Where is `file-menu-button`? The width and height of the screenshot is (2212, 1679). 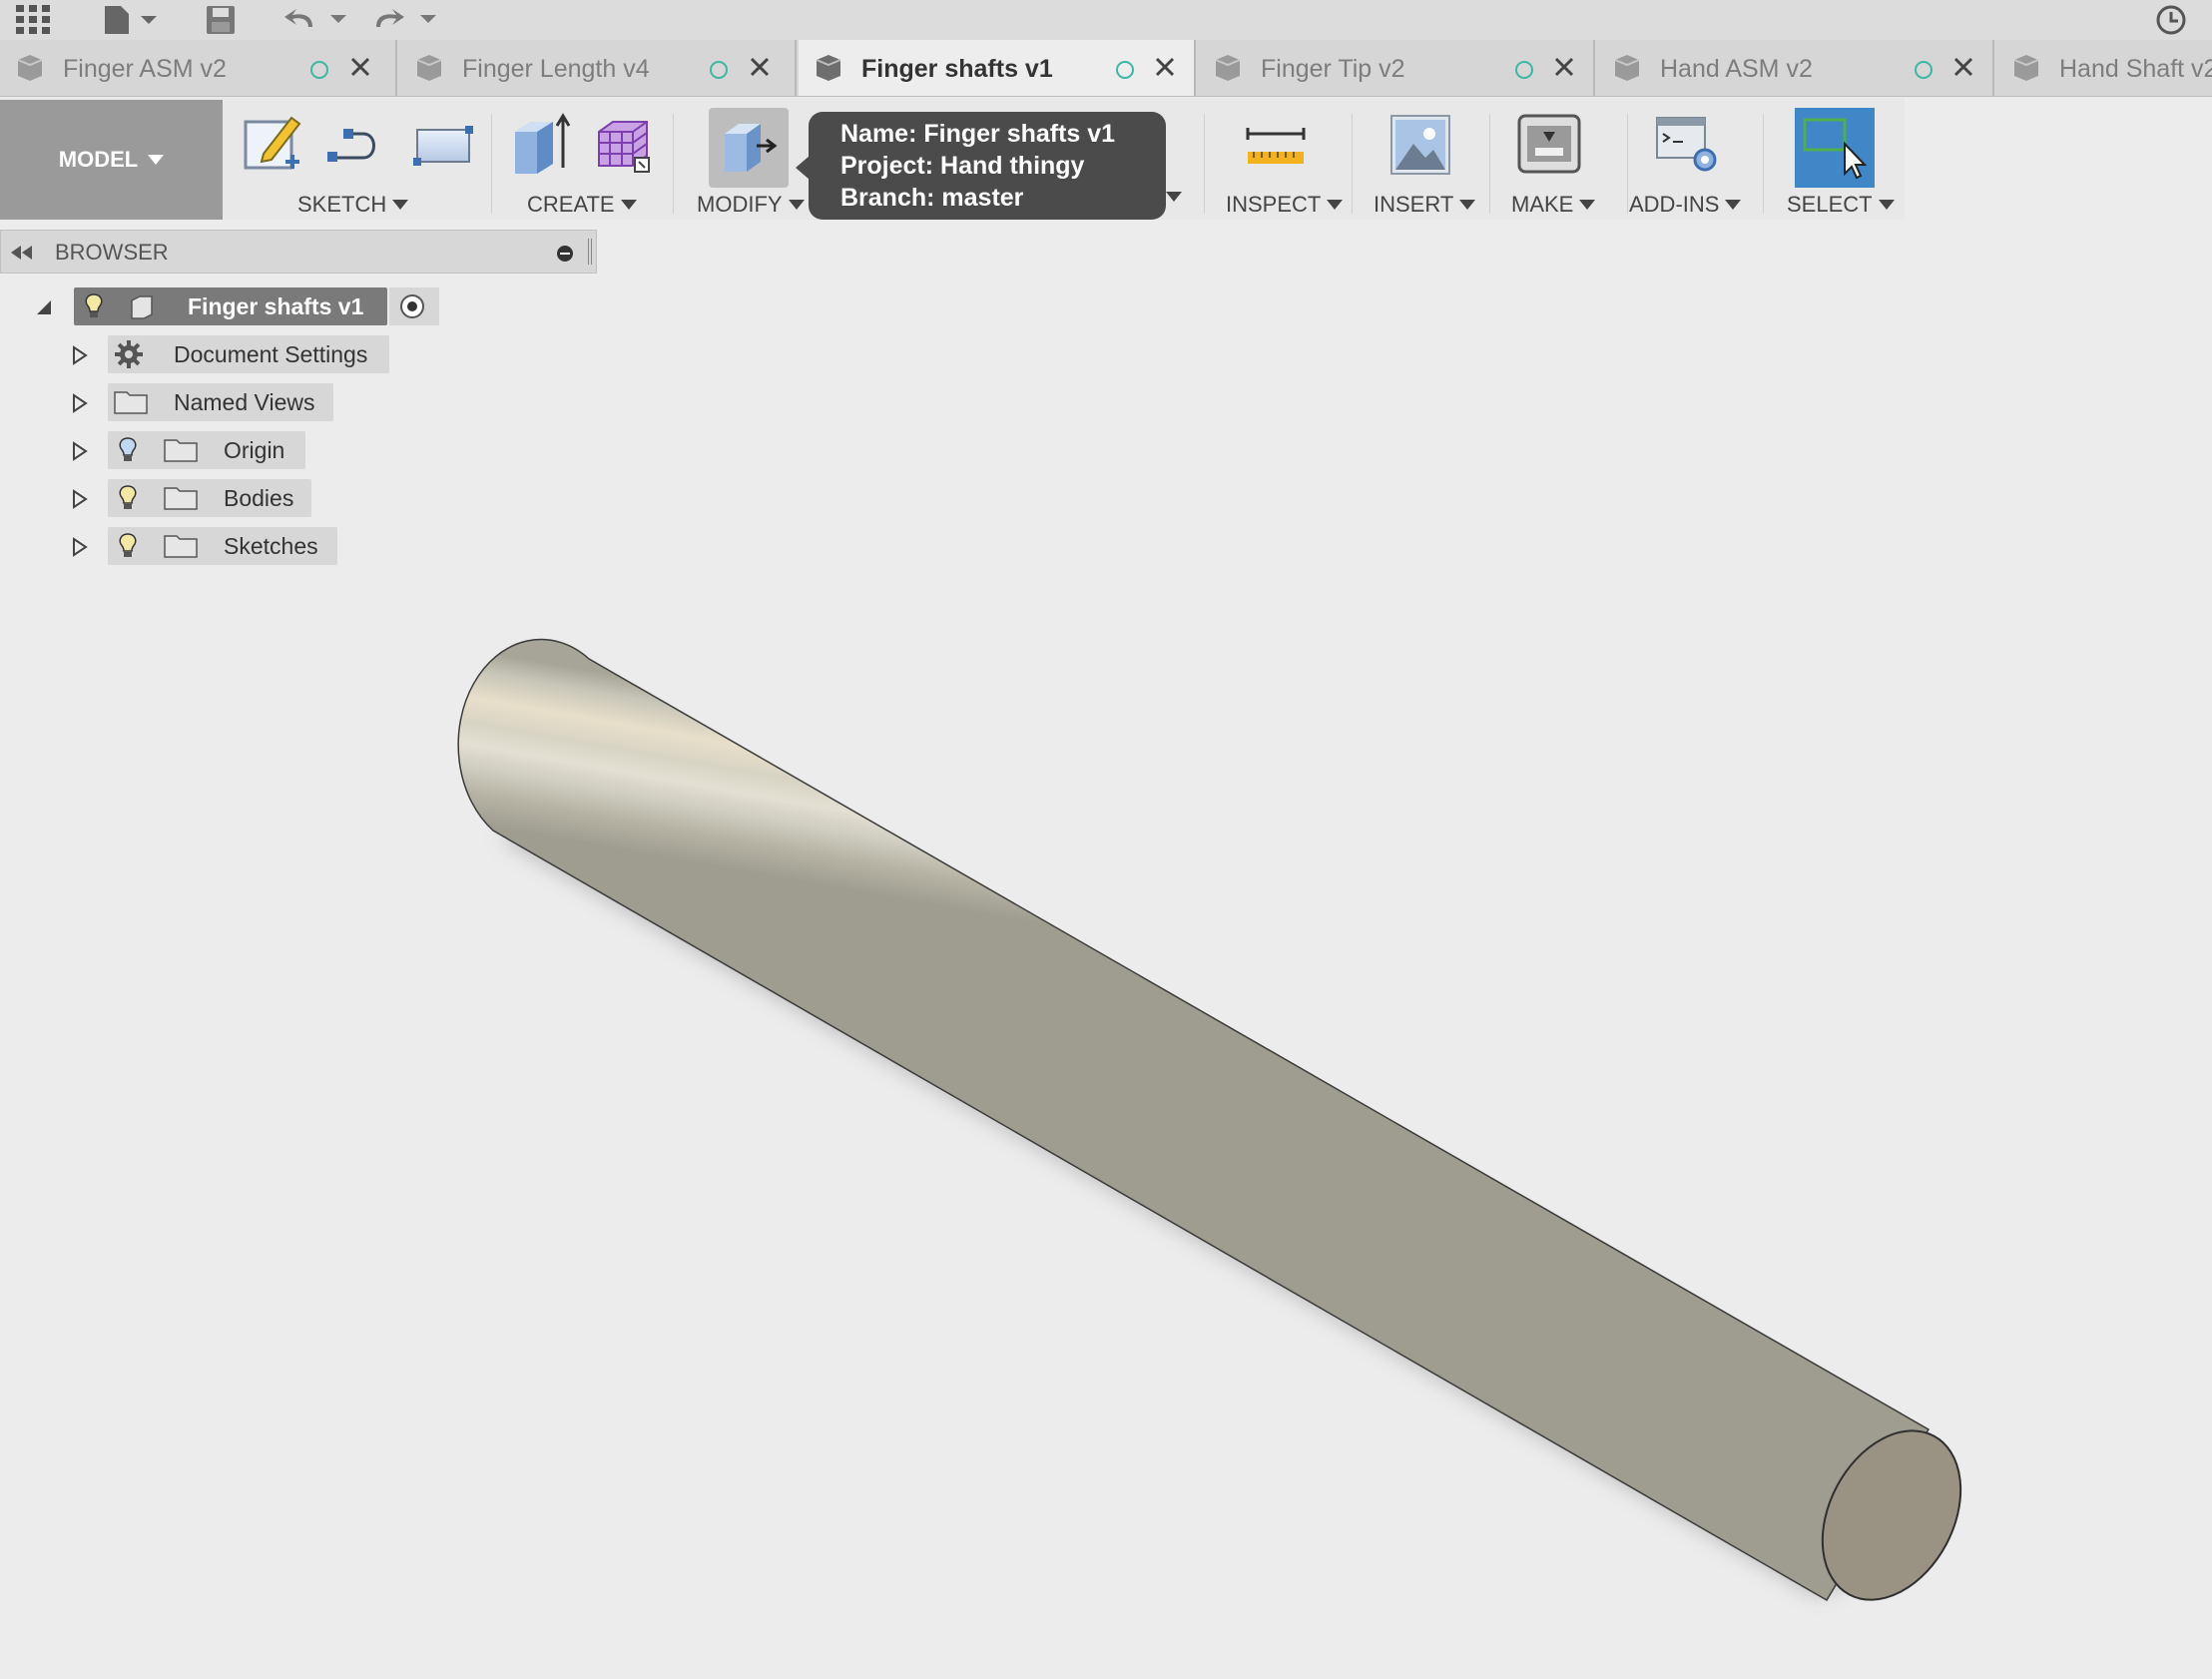
file-menu-button is located at coordinates (131, 20).